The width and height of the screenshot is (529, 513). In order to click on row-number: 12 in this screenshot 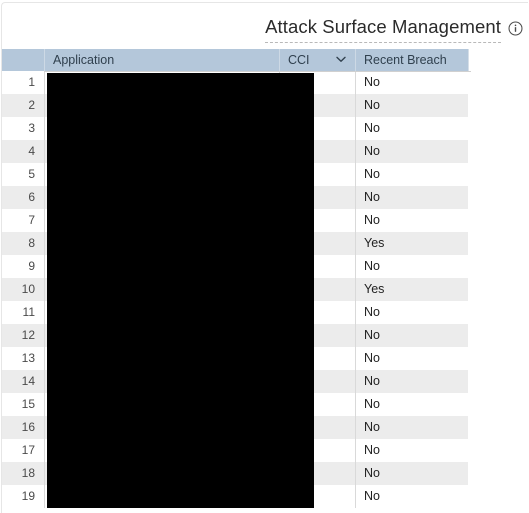, I will do `click(23, 335)`.